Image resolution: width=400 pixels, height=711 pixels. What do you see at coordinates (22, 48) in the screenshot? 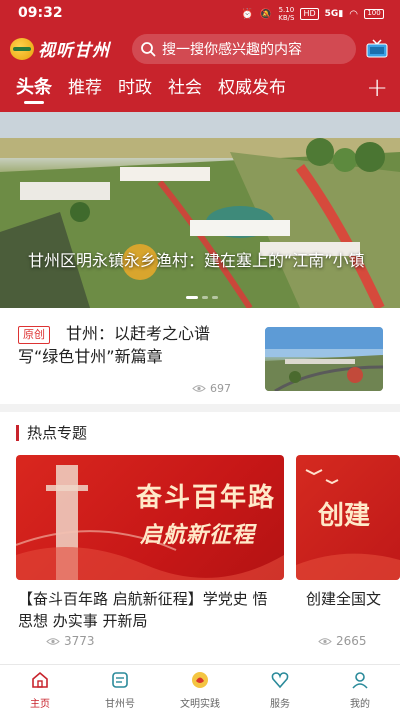
I see `logo-mark-icon` at bounding box center [22, 48].